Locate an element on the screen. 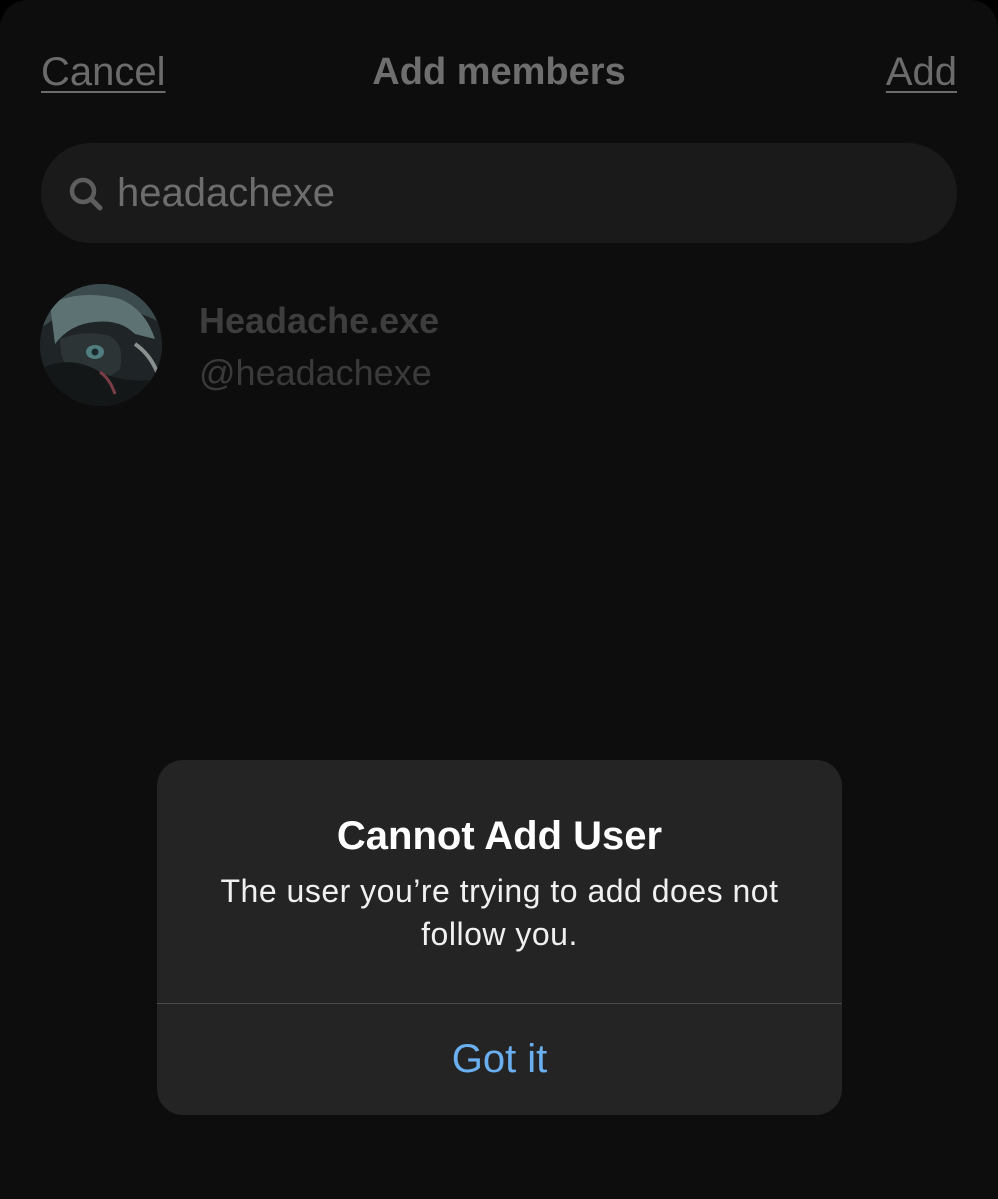 The image size is (998, 1199). got-it-button: Got it is located at coordinates (499, 1059).